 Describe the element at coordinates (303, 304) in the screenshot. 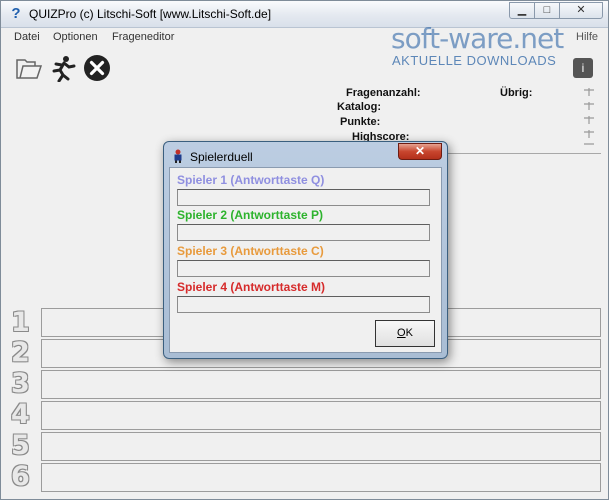

I see `player-4-input` at that location.